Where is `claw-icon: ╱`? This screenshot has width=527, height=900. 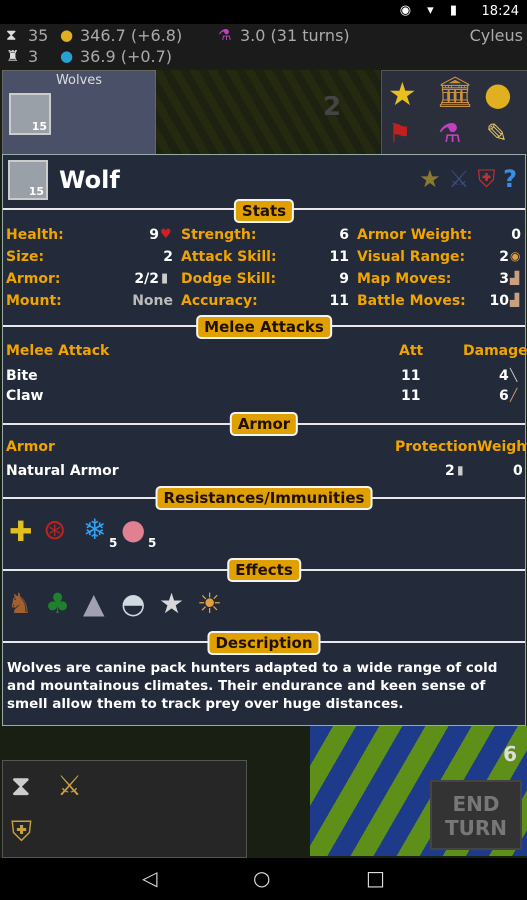
claw-icon: ╱ is located at coordinates (514, 395).